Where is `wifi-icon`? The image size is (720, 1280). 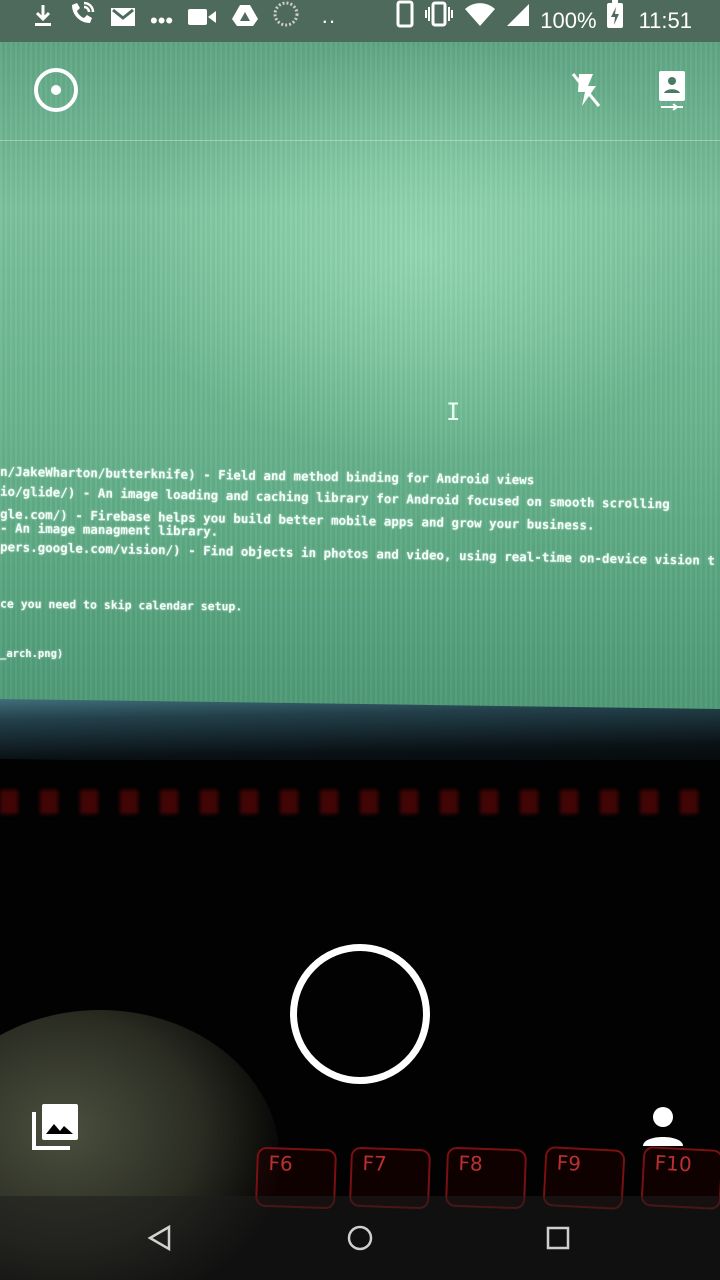
wifi-icon is located at coordinates (480, 21).